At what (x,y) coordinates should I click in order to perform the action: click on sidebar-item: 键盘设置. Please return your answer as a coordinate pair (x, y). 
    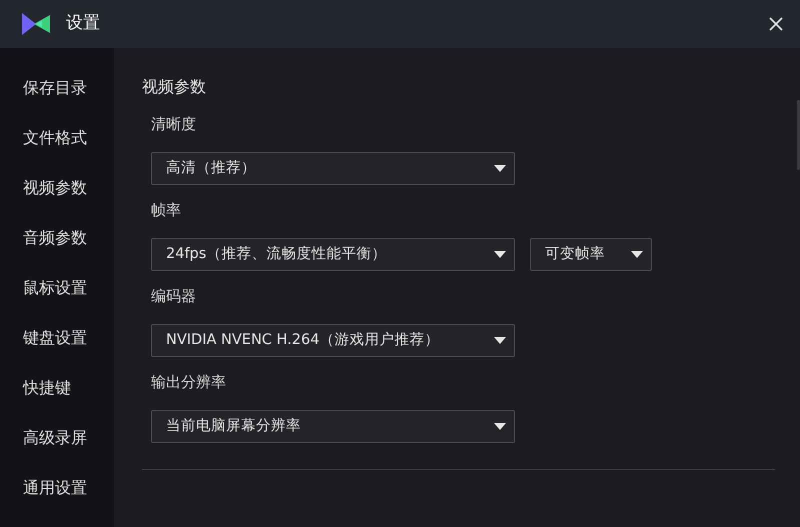
    Looking at the image, I should click on (57, 338).